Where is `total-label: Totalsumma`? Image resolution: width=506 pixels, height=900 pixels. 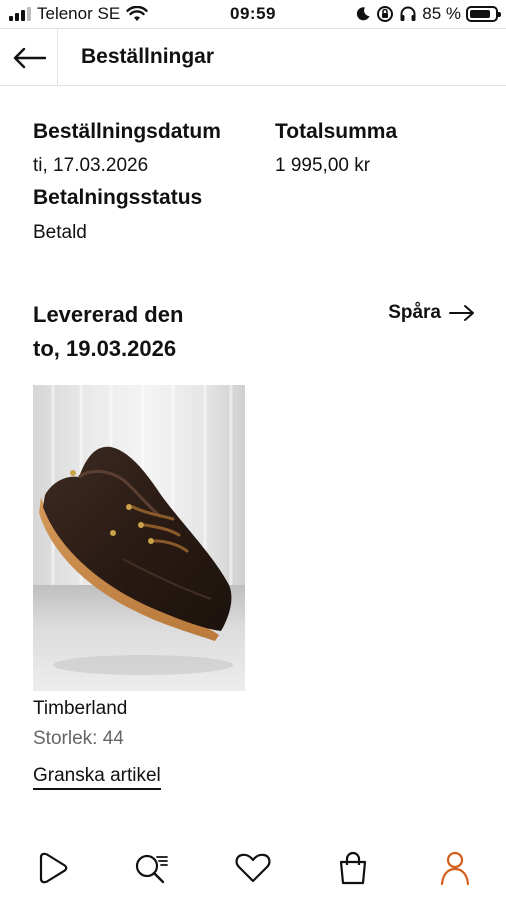
total-label: Totalsumma is located at coordinates (336, 131).